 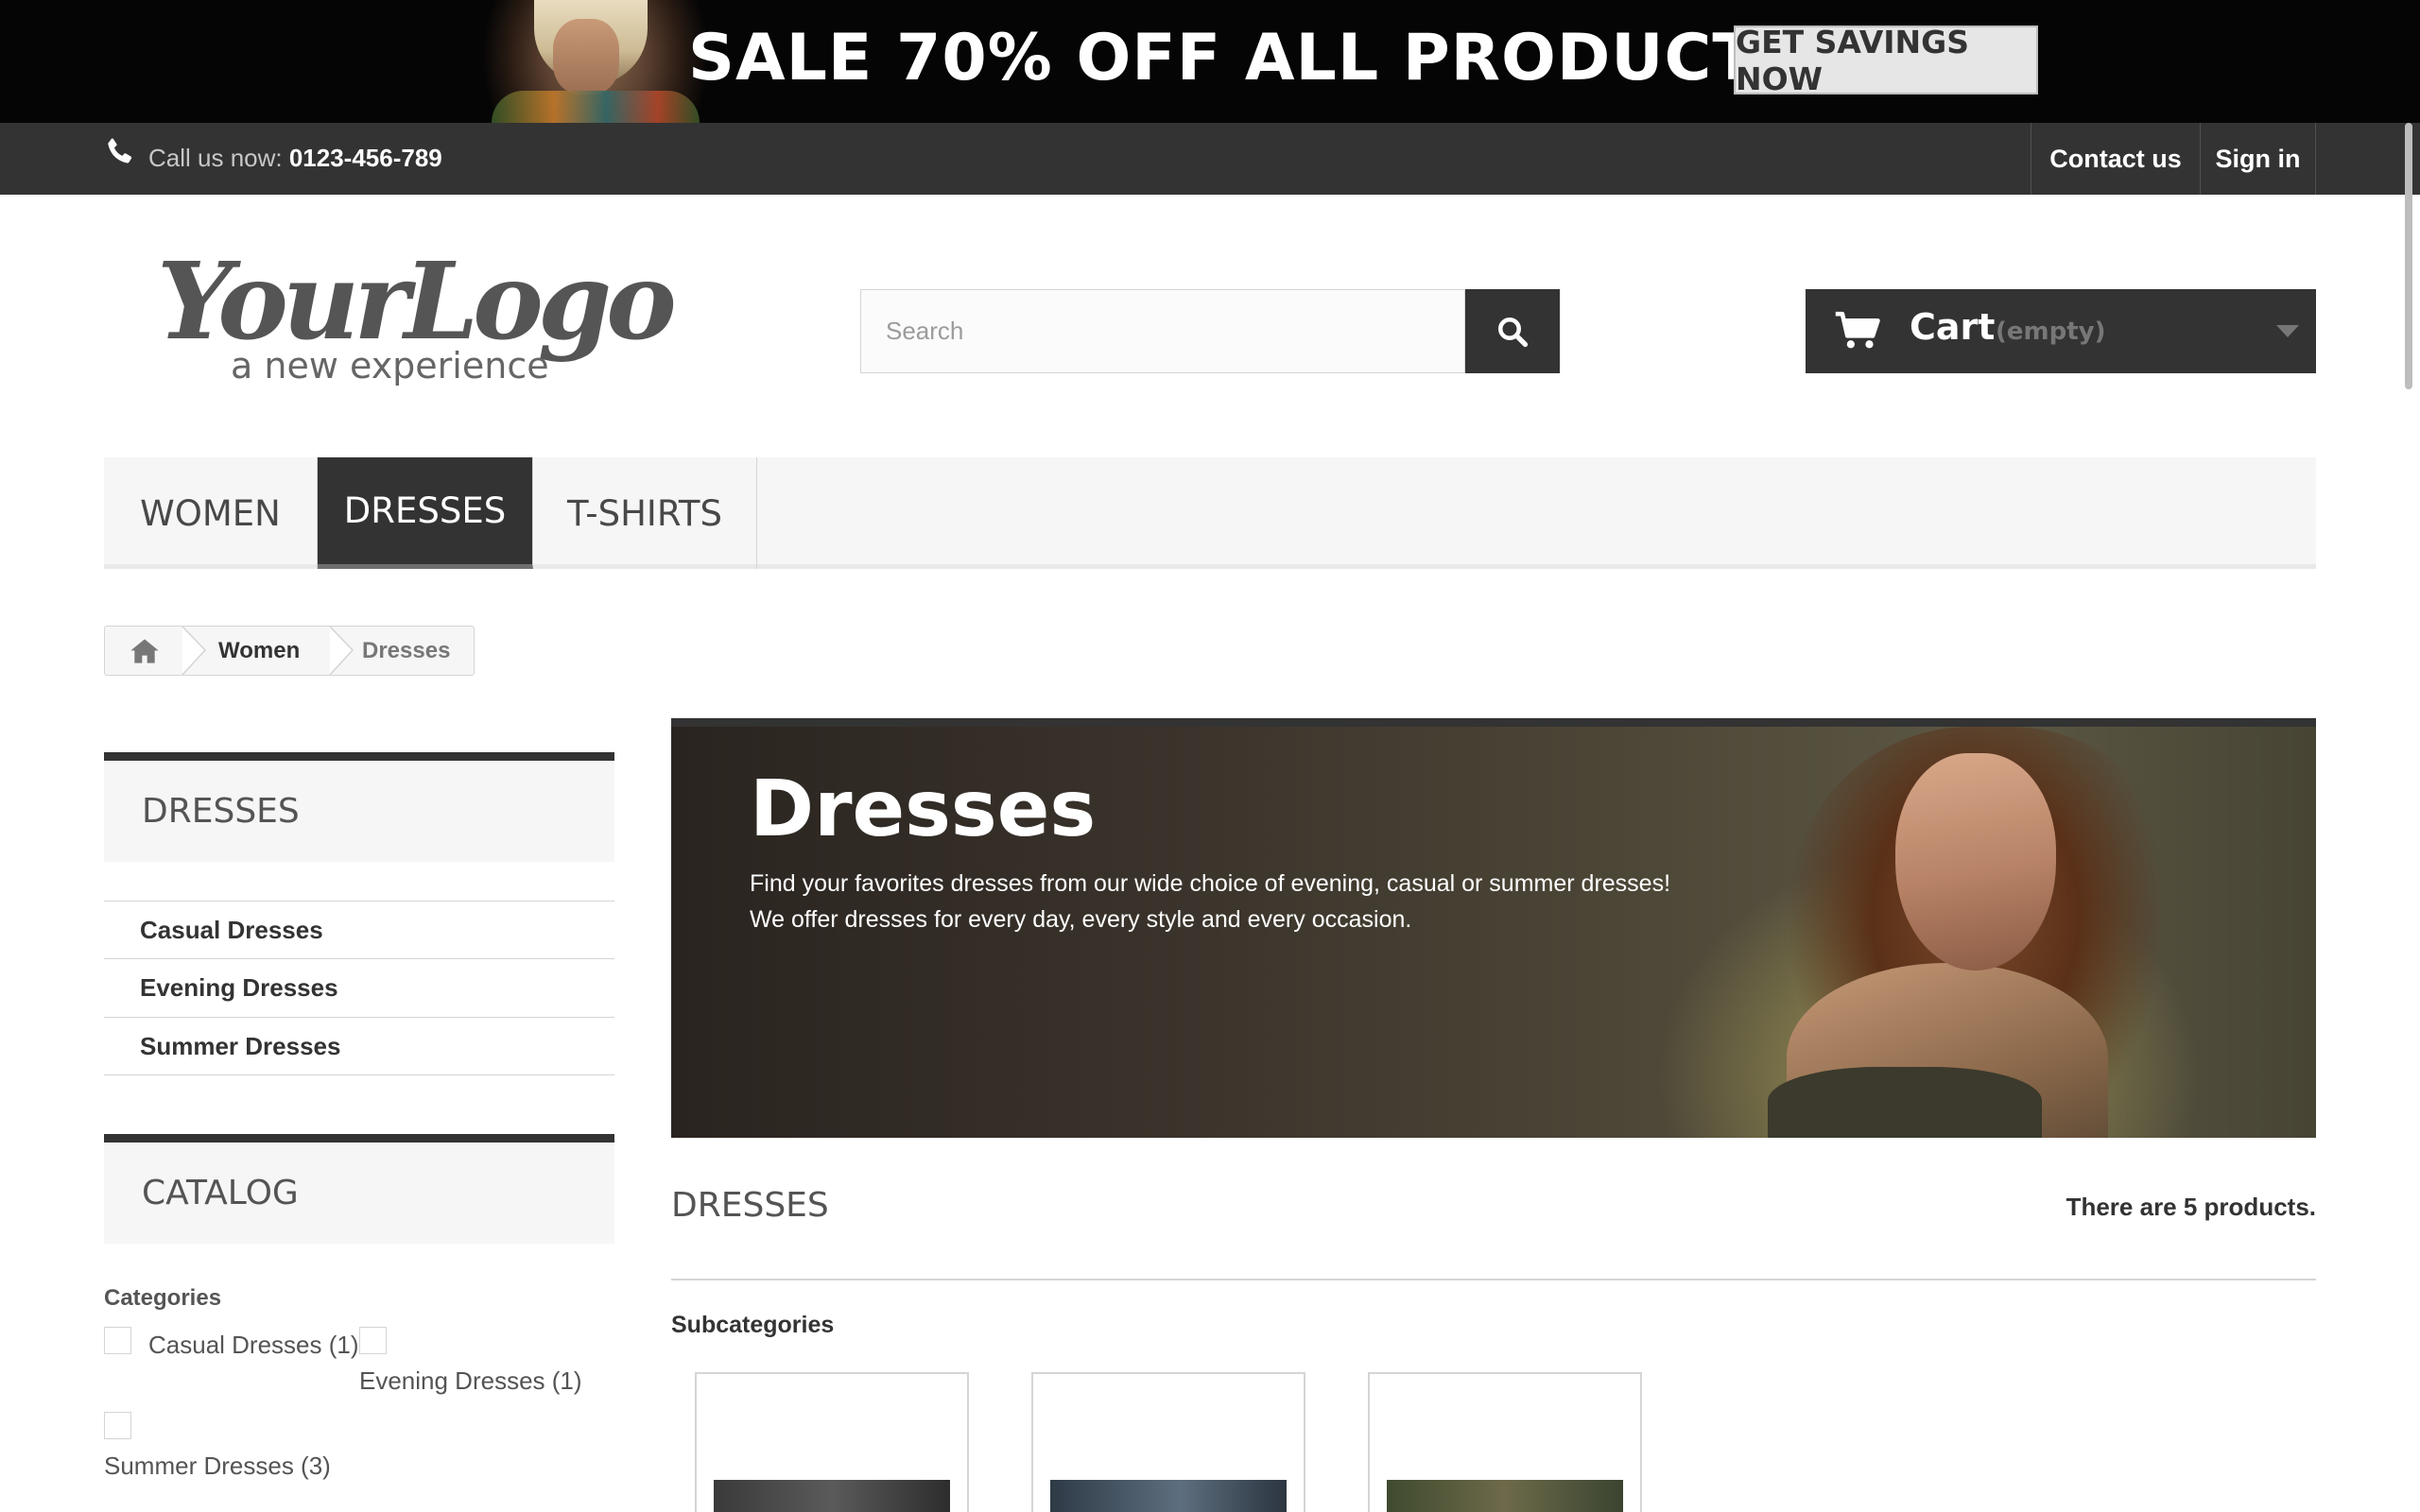 I want to click on menu-item-t-shirts: T-SHIRTS, so click(x=645, y=513).